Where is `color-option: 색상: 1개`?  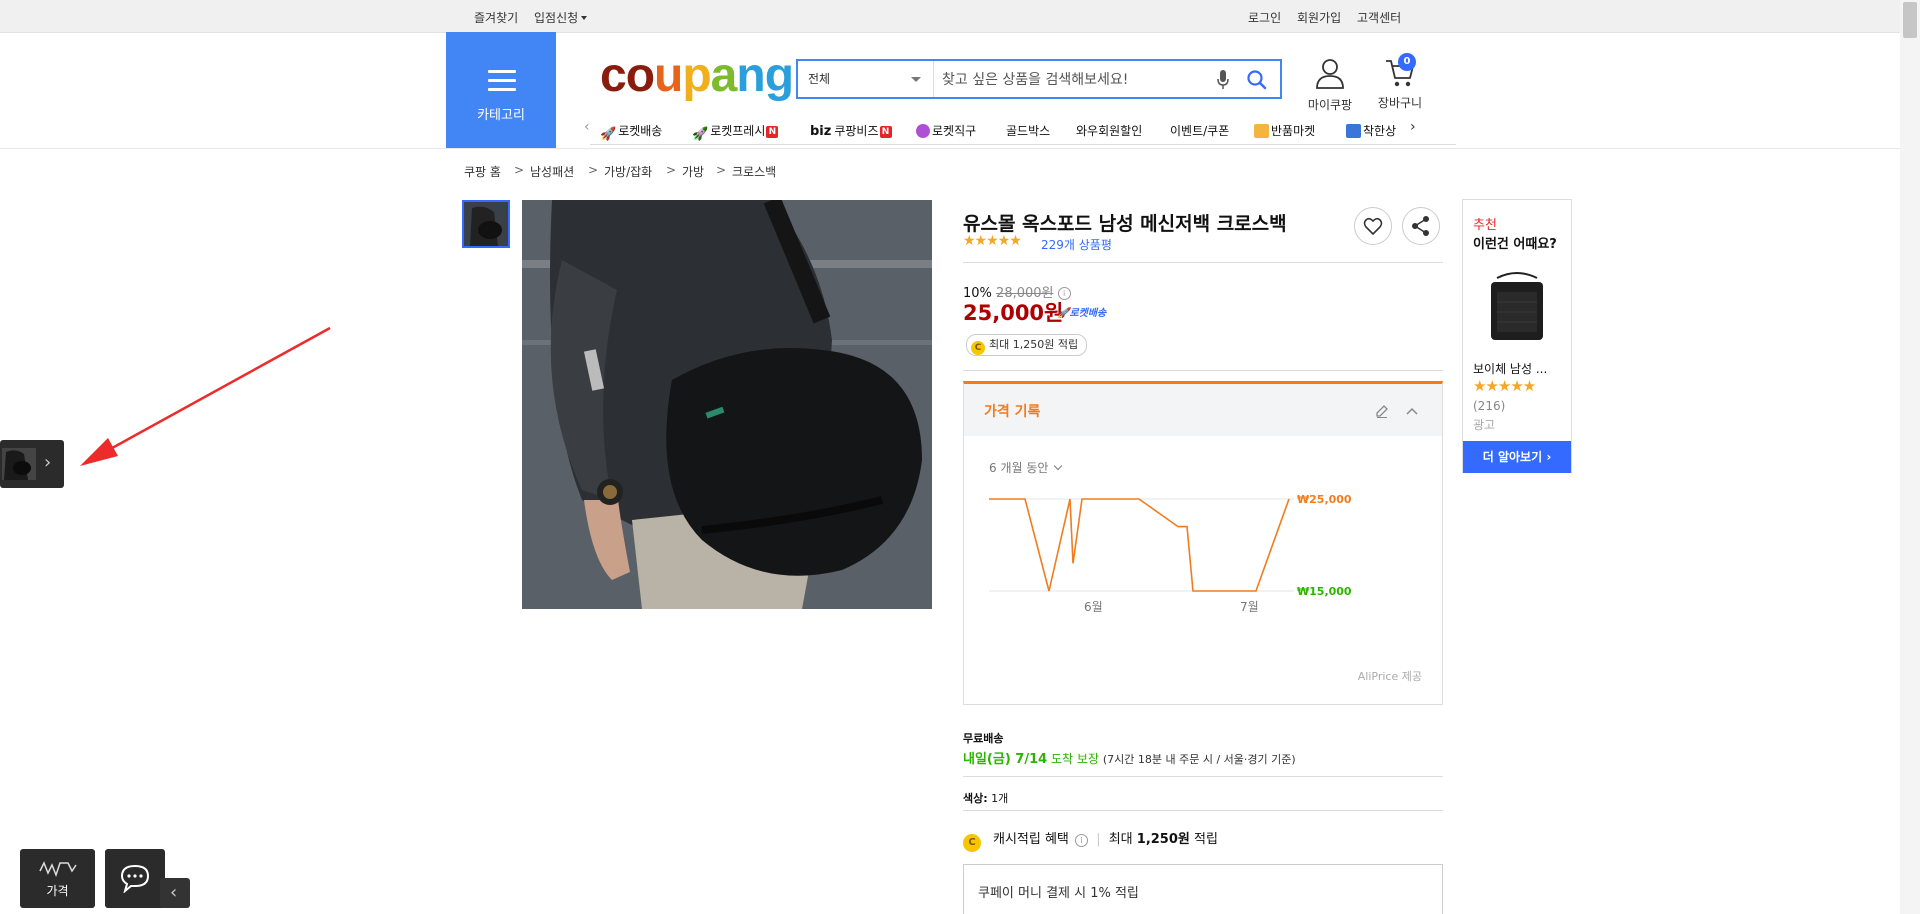 color-option: 색상: 1개 is located at coordinates (985, 798).